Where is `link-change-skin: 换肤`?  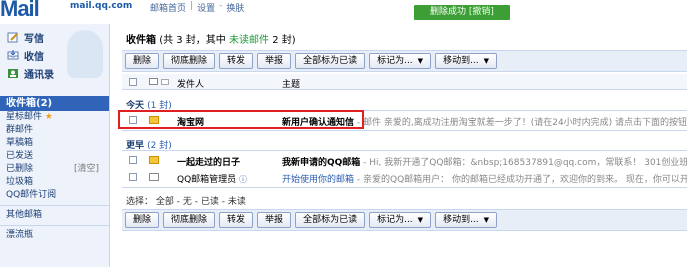 link-change-skin: 换肤 is located at coordinates (235, 7).